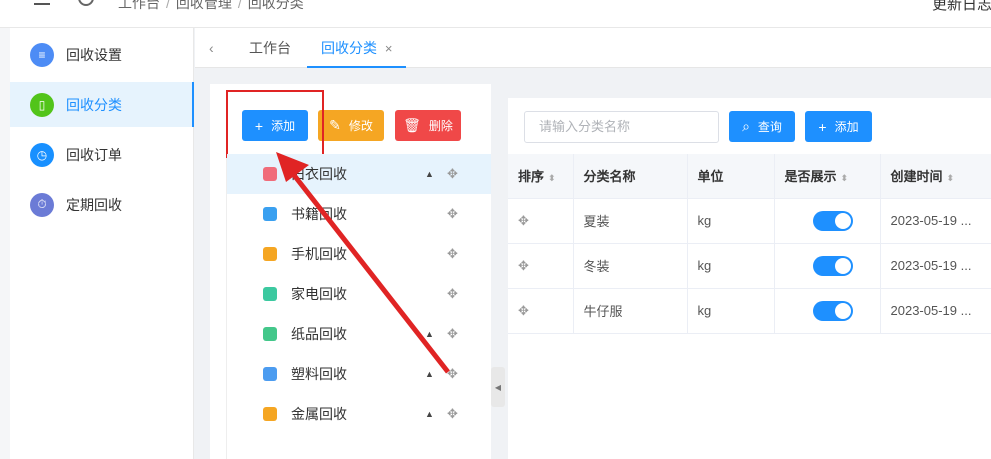 The image size is (991, 459). I want to click on query-button: ⌕ 查询, so click(762, 126).